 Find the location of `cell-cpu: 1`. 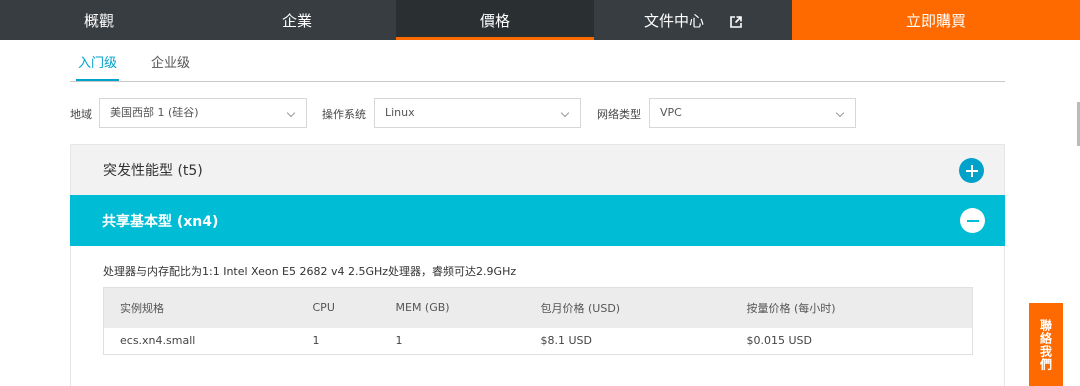

cell-cpu: 1 is located at coordinates (354, 341).